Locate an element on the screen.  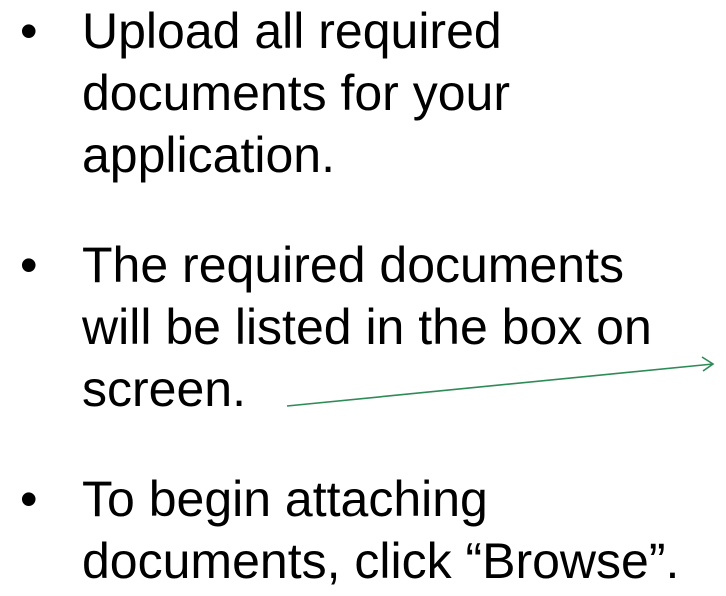
bullet-text-line: screen. is located at coordinates (164, 389).